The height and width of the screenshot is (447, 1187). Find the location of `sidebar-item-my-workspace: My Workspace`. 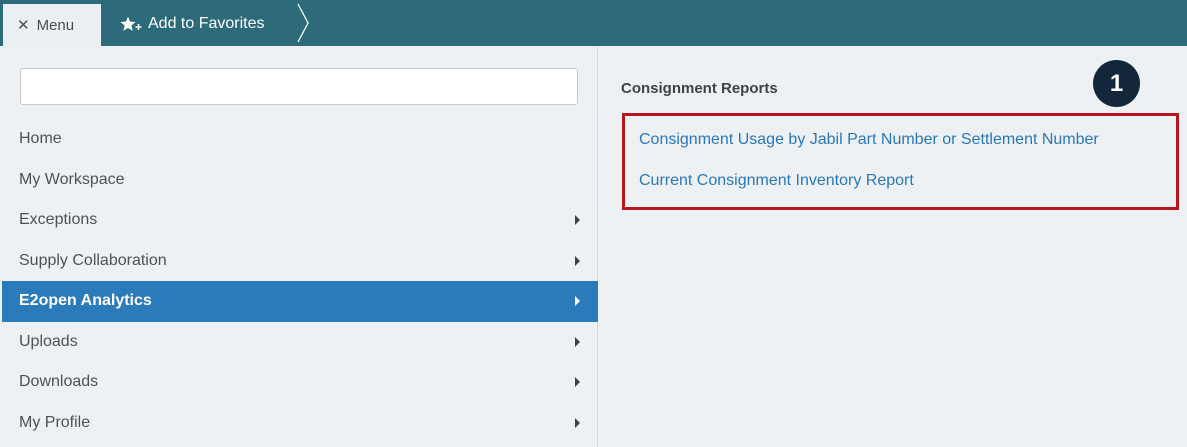

sidebar-item-my-workspace: My Workspace is located at coordinates (299, 180).